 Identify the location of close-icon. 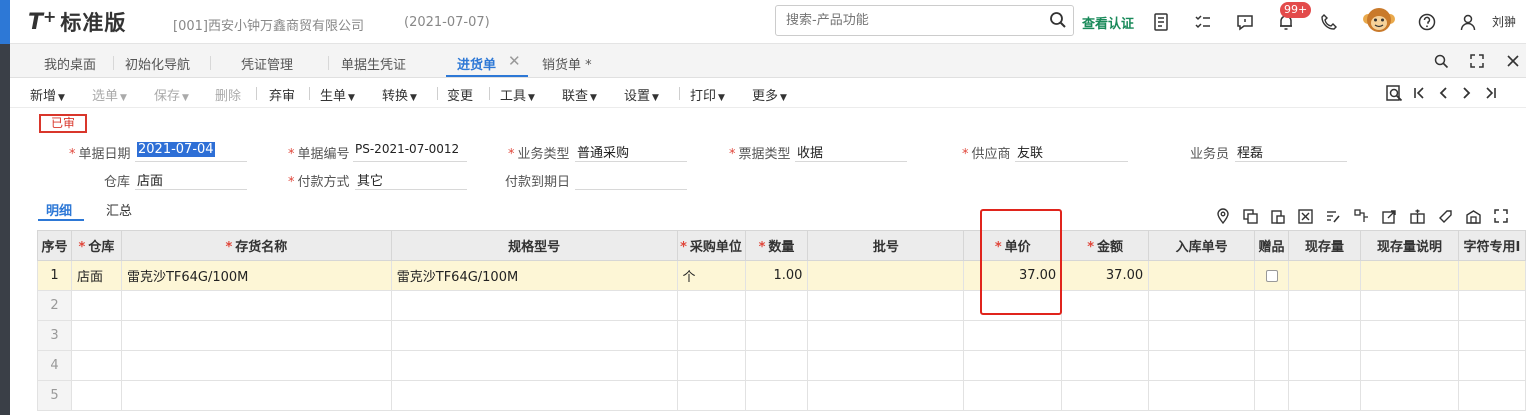
(1513, 61).